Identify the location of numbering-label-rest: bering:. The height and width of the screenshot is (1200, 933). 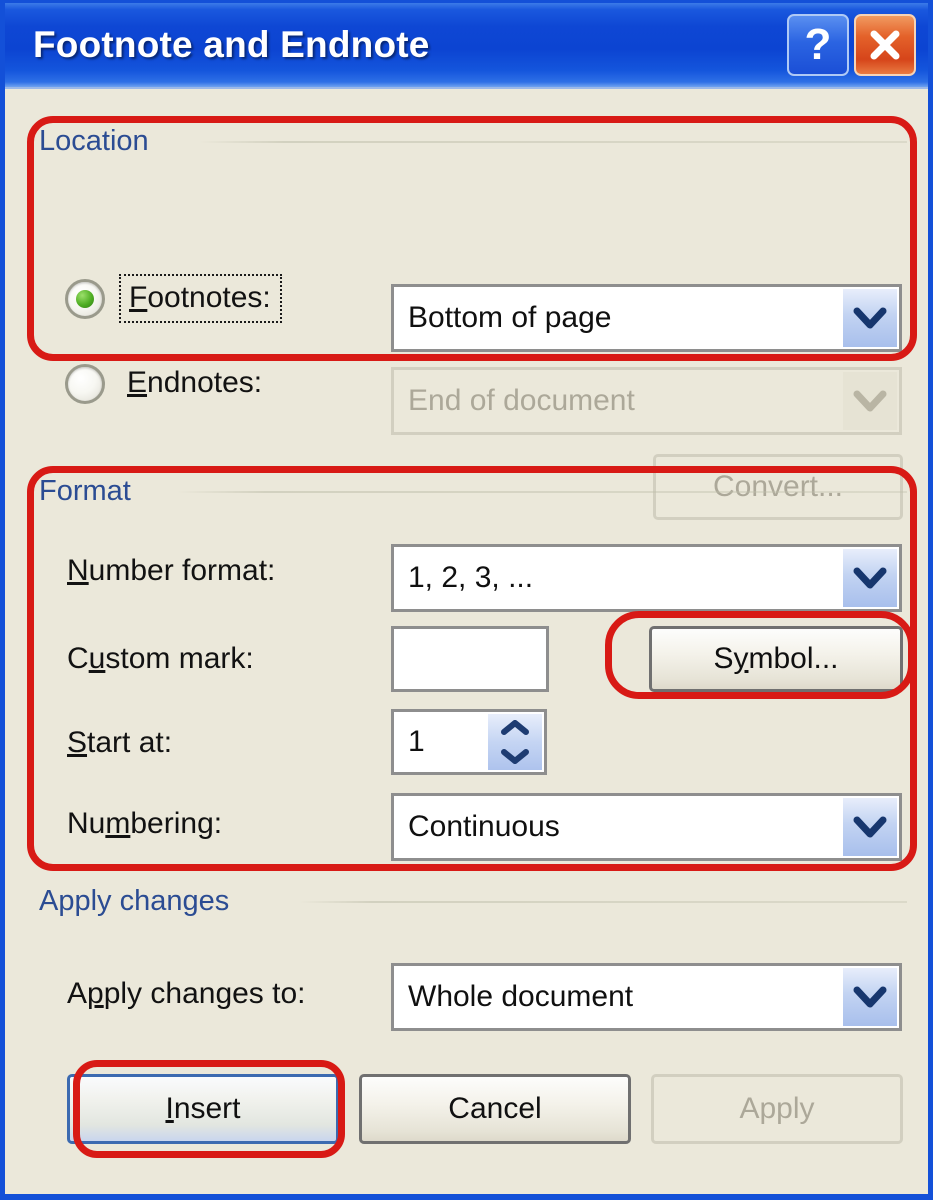
(176, 823).